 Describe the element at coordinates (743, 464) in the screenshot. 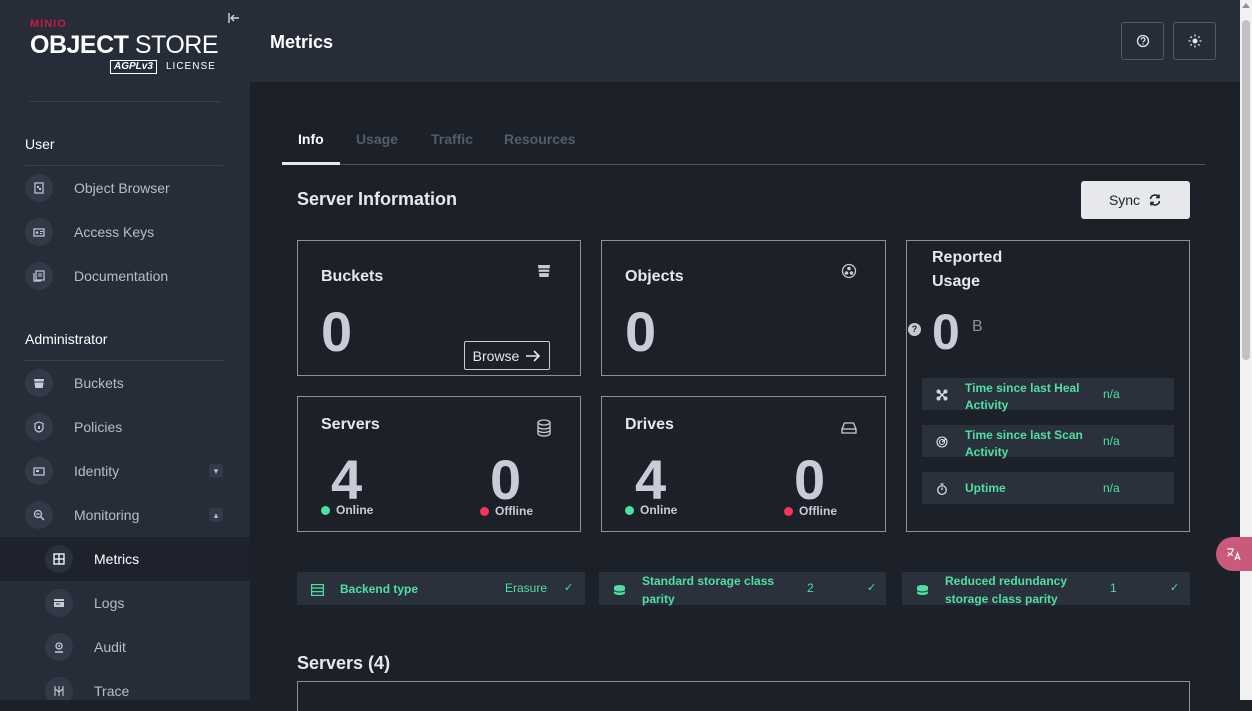

I see `drives-card: Drives 4 Online 0 Offline` at that location.